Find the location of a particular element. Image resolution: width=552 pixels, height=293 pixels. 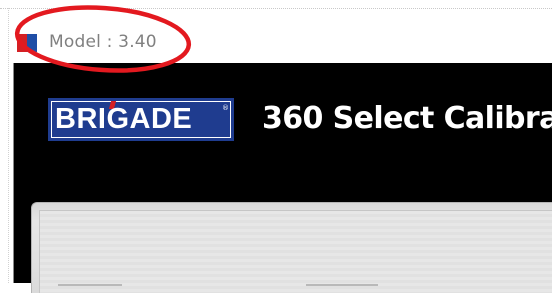

window-title: Model : 3.40 is located at coordinates (103, 42).